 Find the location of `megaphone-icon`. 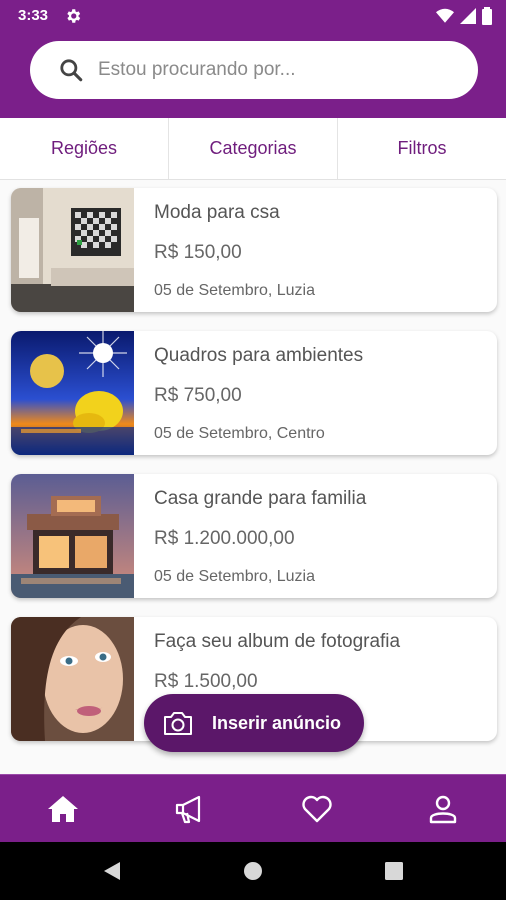

megaphone-icon is located at coordinates (190, 809).